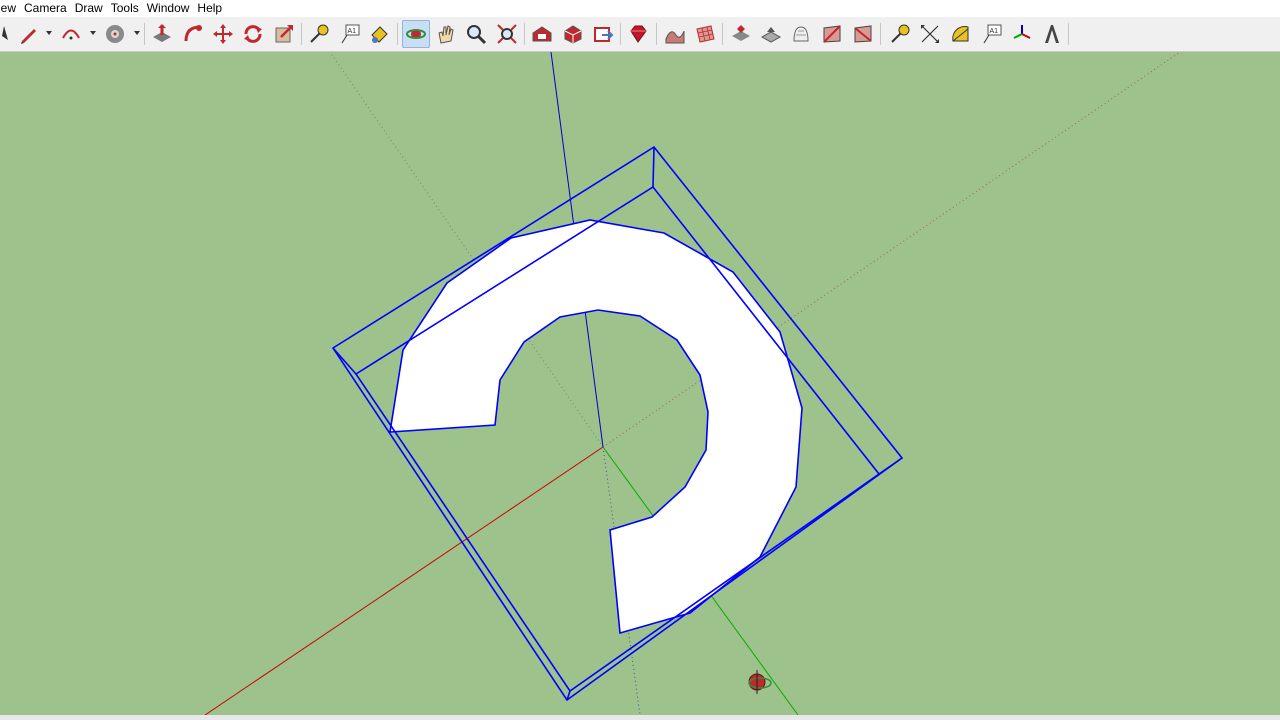  I want to click on paint-bucket-icon, so click(379, 34).